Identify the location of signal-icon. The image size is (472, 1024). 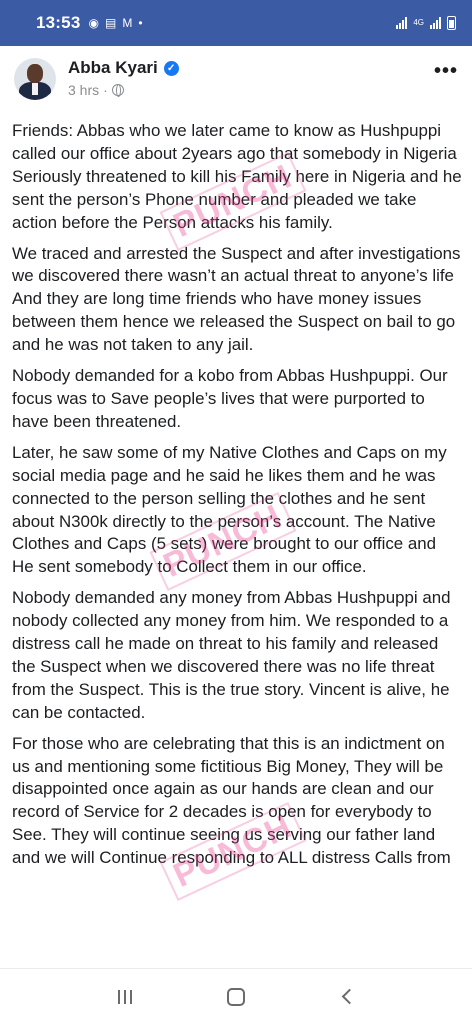
(402, 23).